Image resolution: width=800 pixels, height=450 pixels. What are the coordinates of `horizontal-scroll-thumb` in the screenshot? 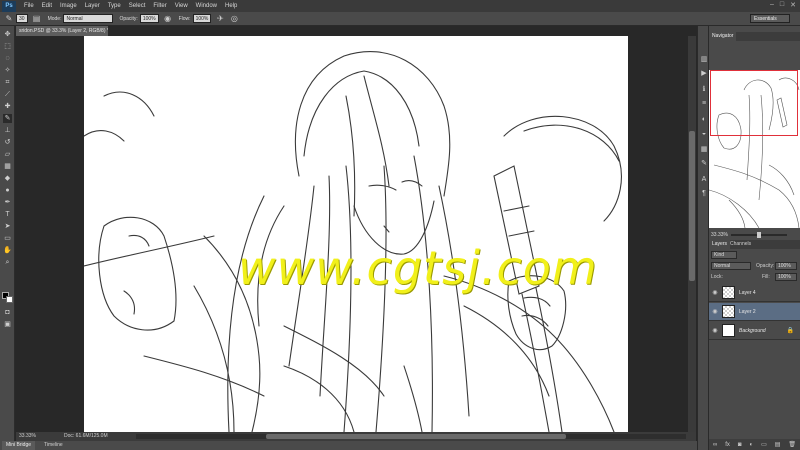 It's located at (416, 436).